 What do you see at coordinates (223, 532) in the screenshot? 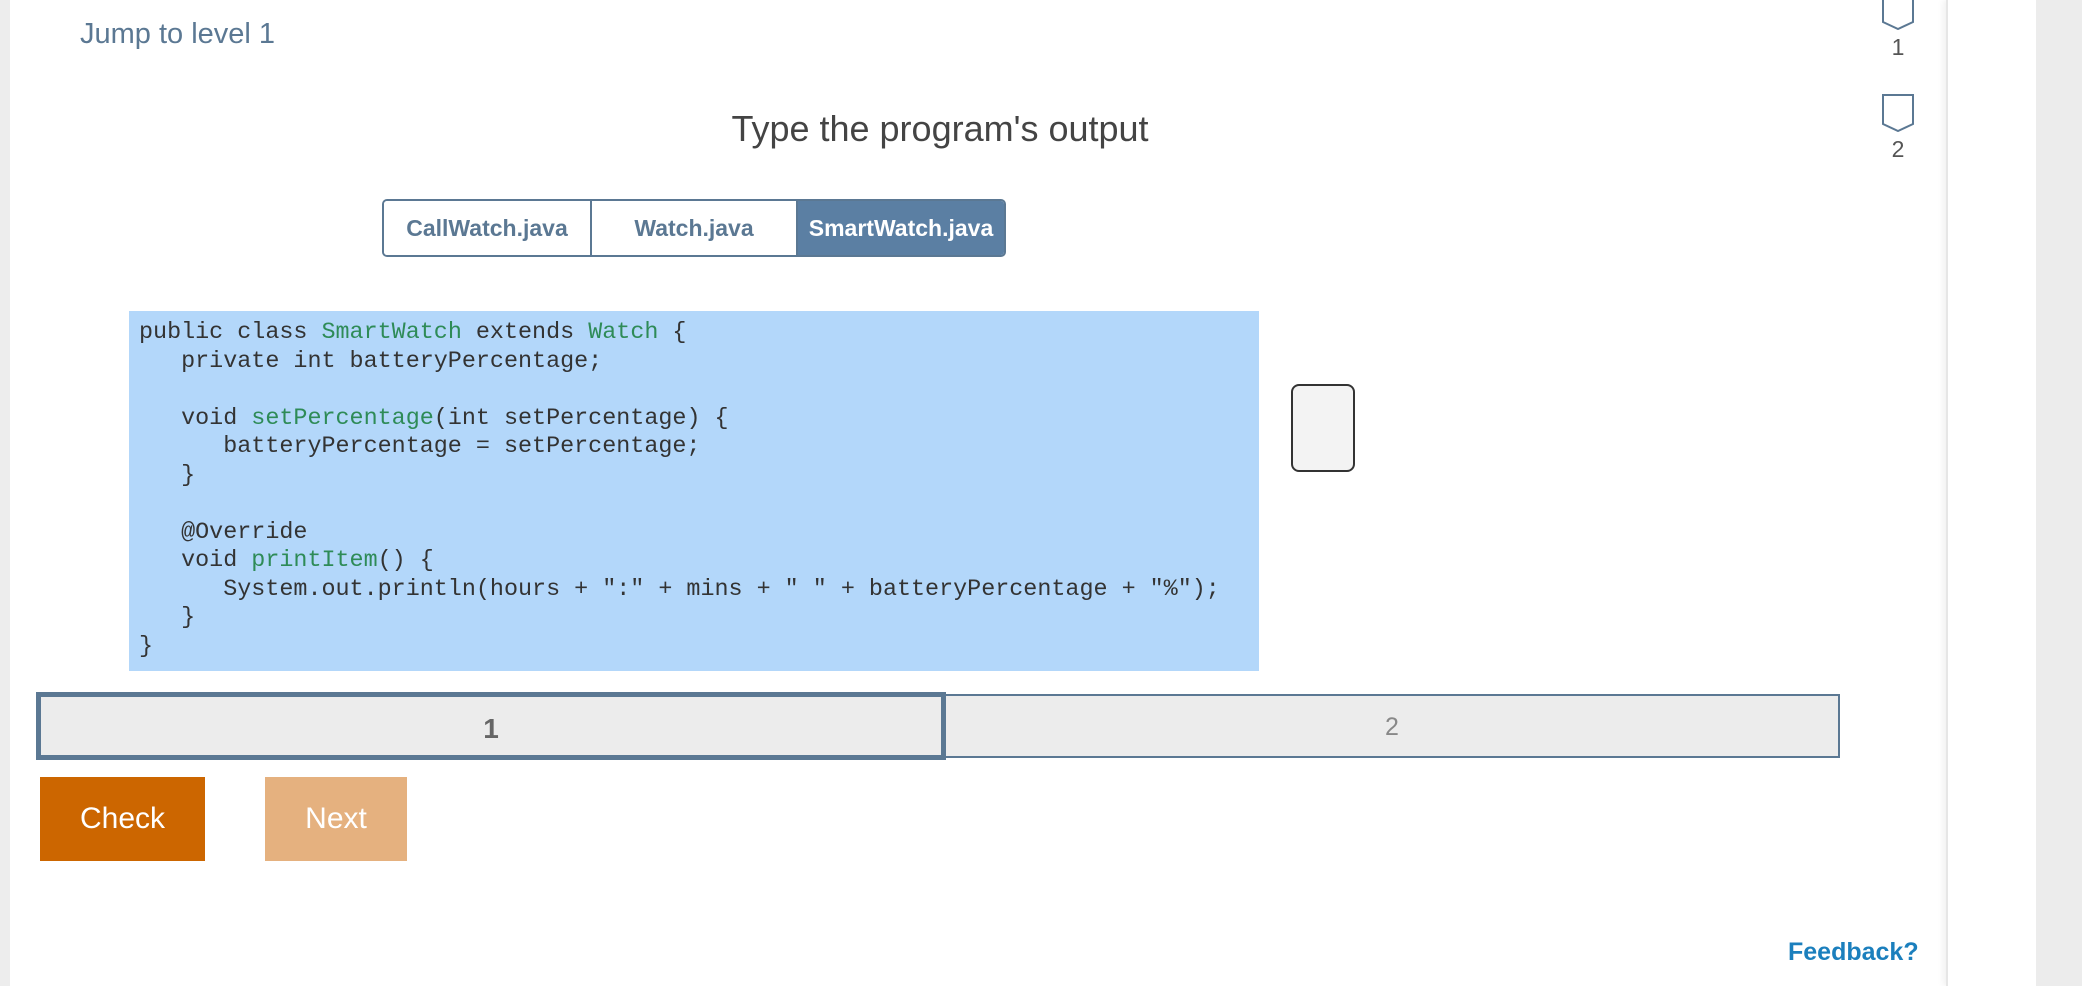
I see `code-line: @Override` at bounding box center [223, 532].